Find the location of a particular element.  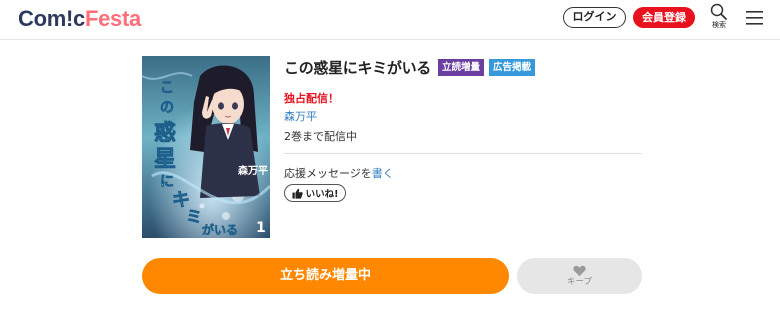

cover-title-char: こ is located at coordinates (167, 88).